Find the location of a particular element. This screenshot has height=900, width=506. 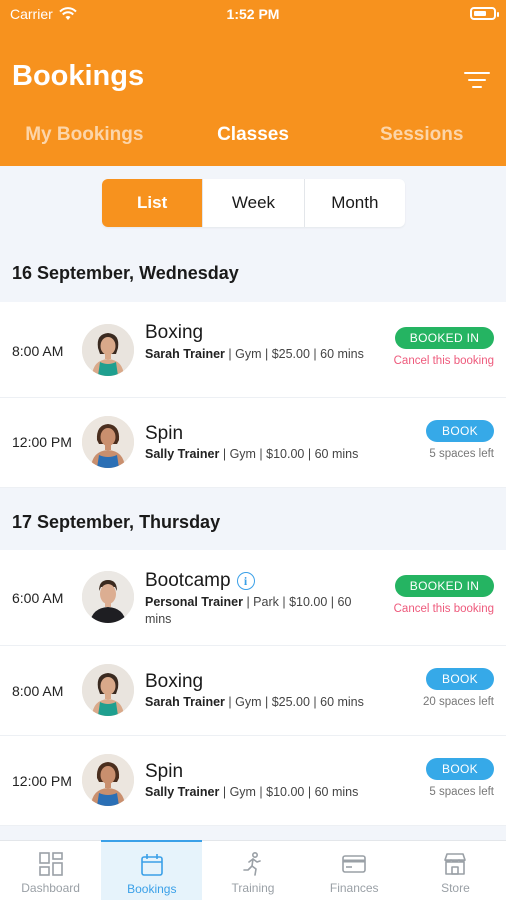

status-bar: Carrier 1:52 PM is located at coordinates (254, 14).